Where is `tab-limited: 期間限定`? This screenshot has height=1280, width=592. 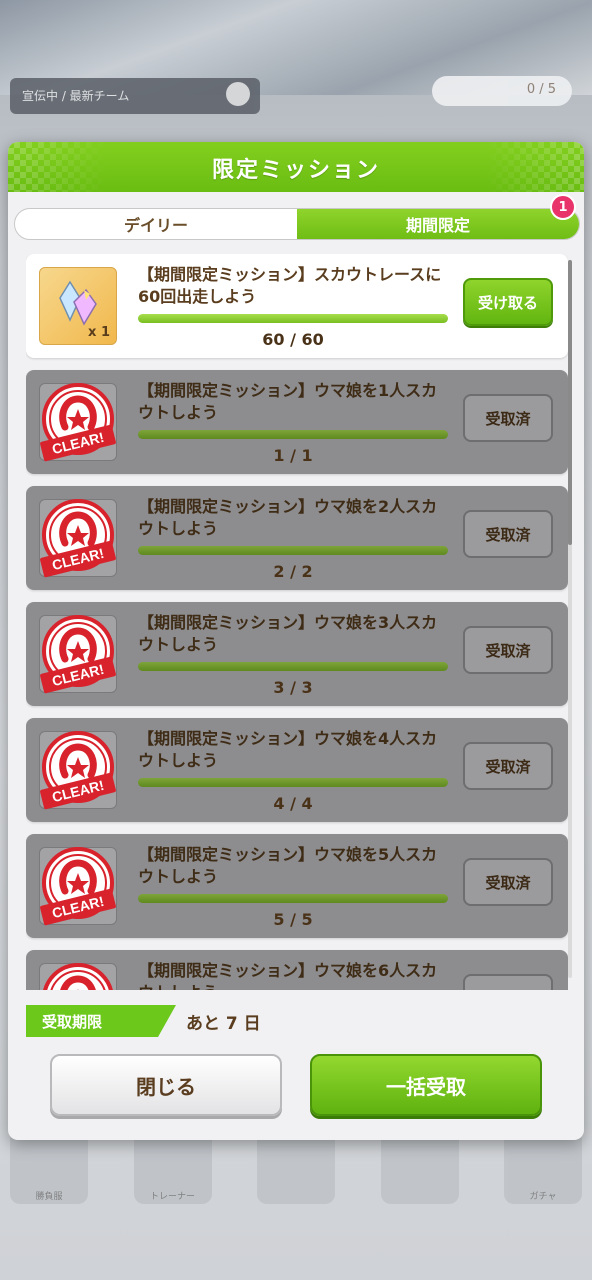
tab-limited: 期間限定 is located at coordinates (438, 224).